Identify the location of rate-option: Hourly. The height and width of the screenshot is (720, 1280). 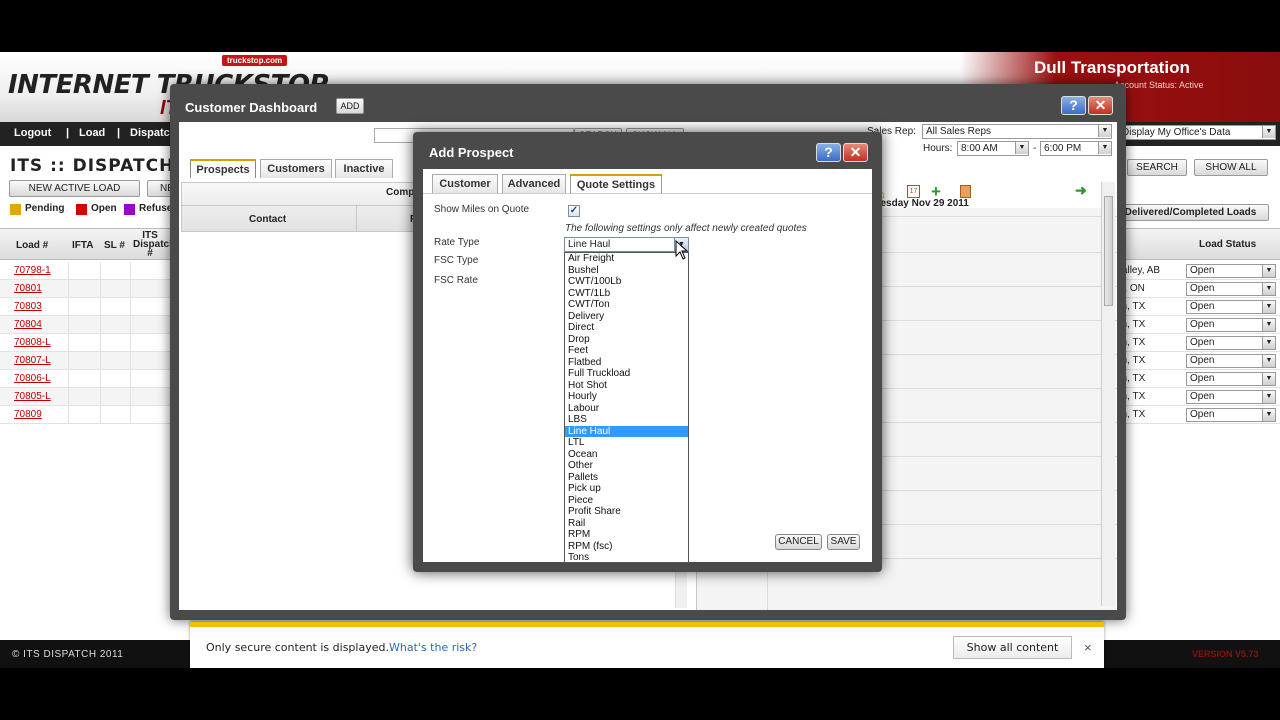
(626, 397).